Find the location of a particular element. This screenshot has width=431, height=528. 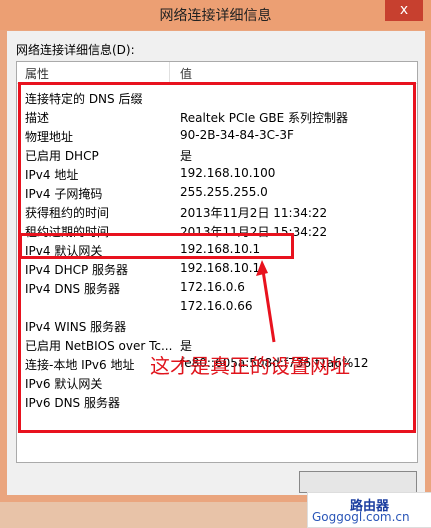

details-label: 网络连接详细信息(D): is located at coordinates (75, 50).